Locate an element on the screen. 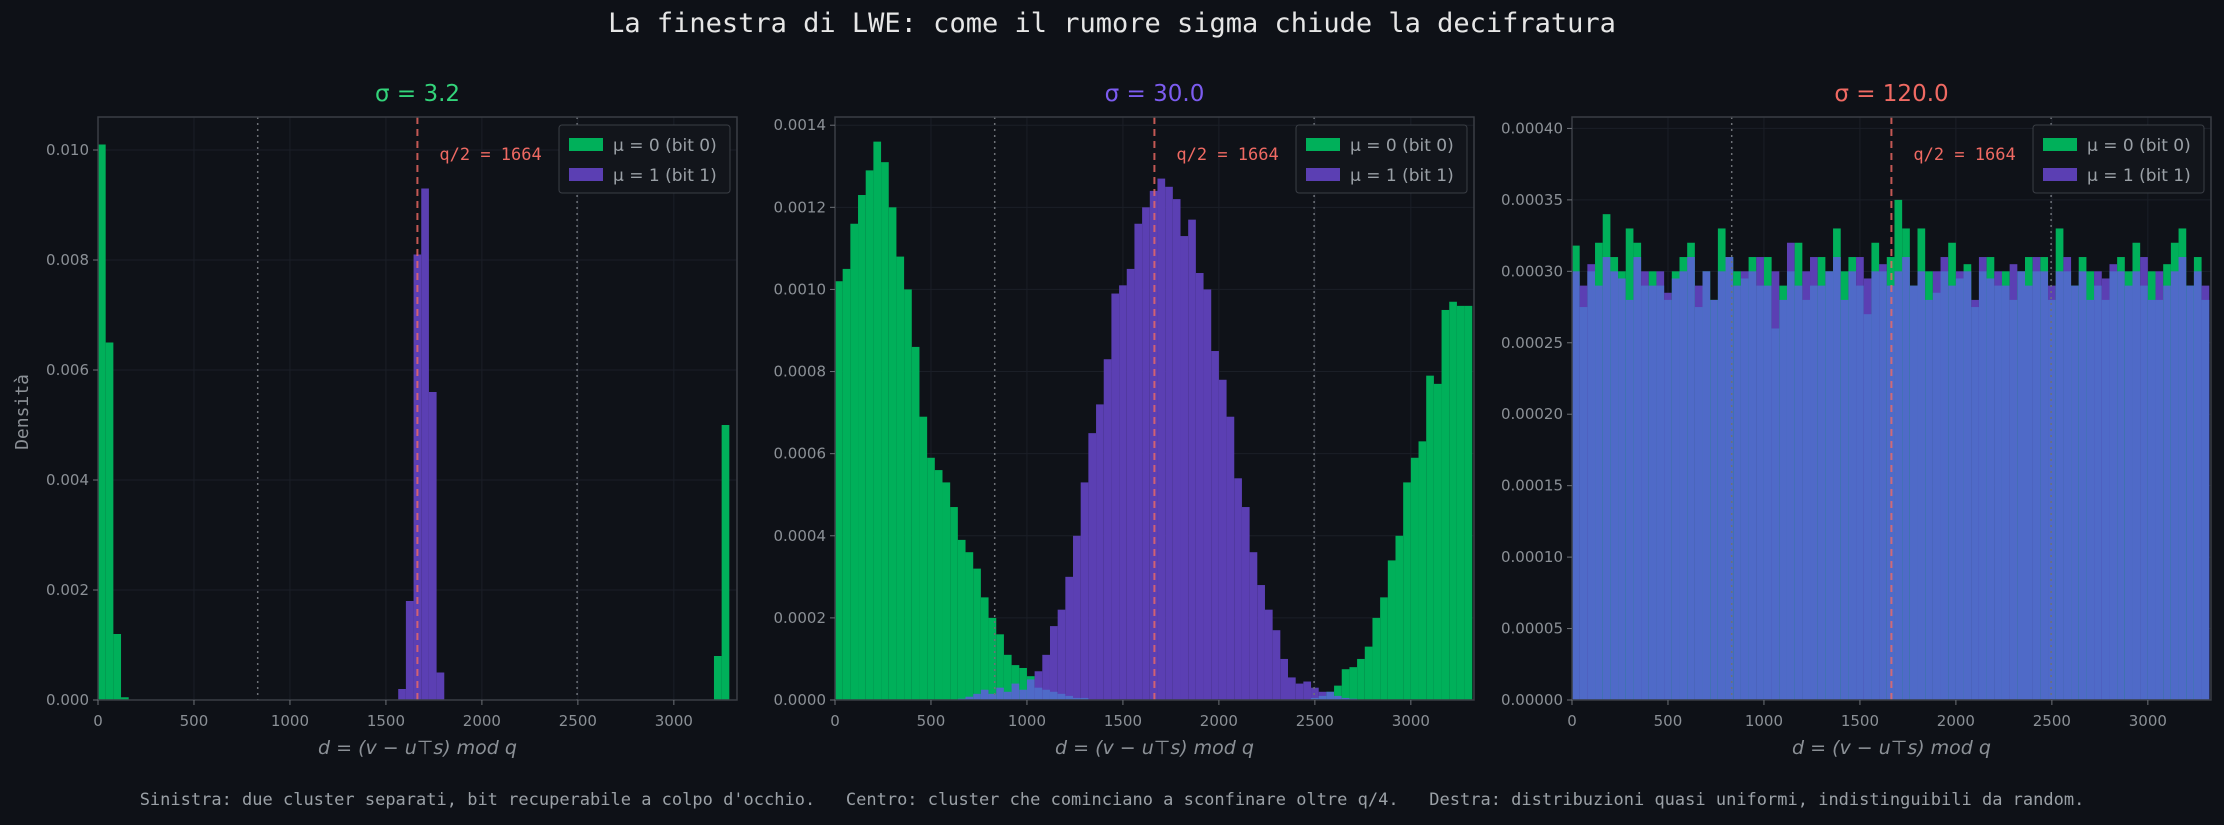  legend-label: μ = 1 (bit 1) is located at coordinates (2139, 176).